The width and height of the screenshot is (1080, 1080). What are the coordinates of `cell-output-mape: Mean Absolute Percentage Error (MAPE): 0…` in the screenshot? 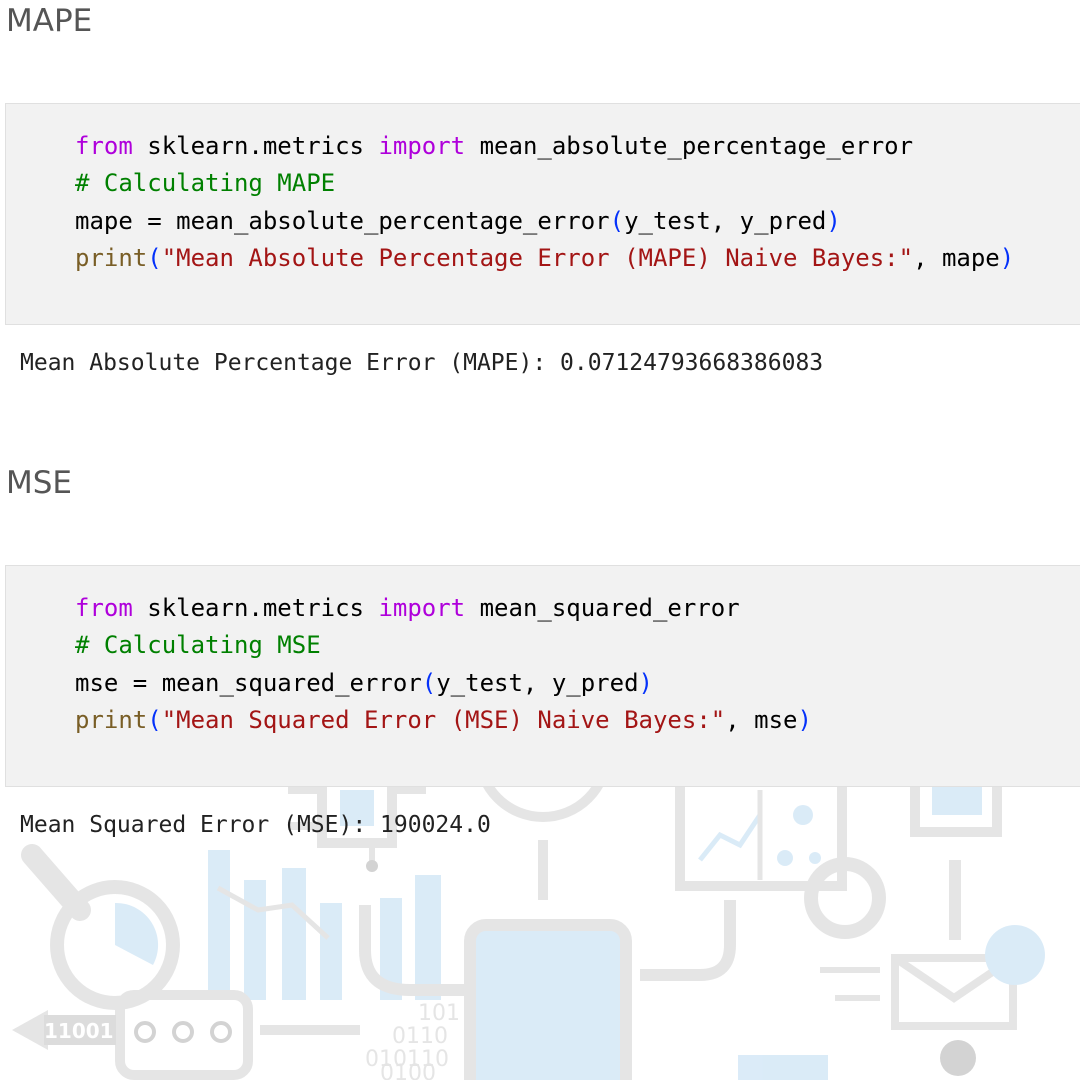 It's located at (422, 363).